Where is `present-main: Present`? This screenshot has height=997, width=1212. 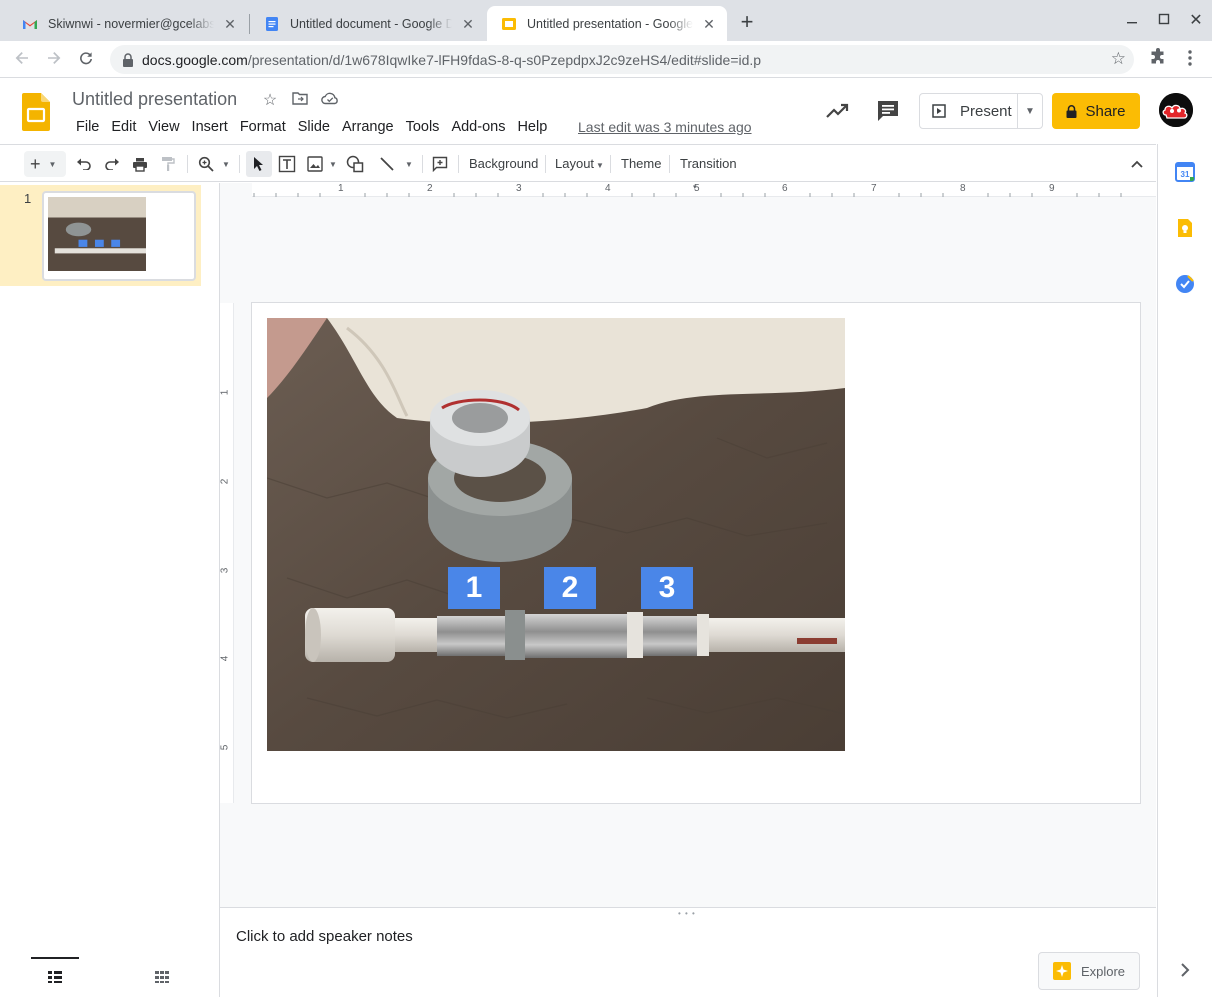 present-main: Present is located at coordinates (969, 111).